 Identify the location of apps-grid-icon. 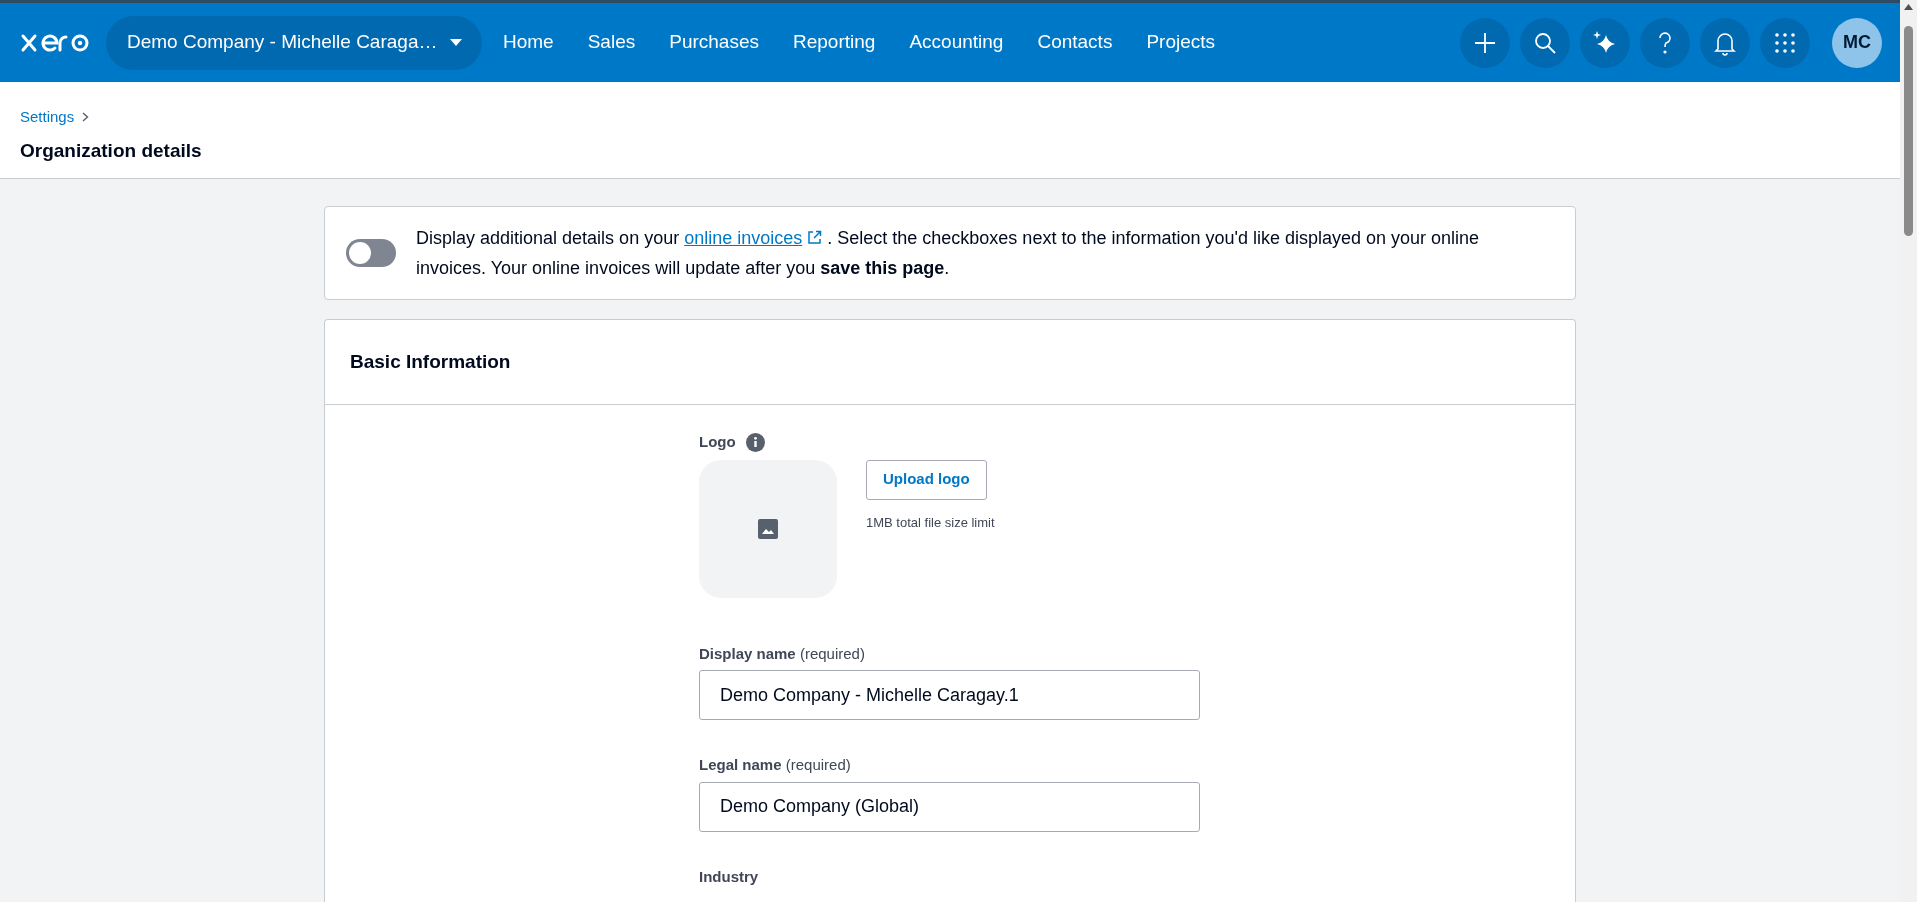
(1785, 42).